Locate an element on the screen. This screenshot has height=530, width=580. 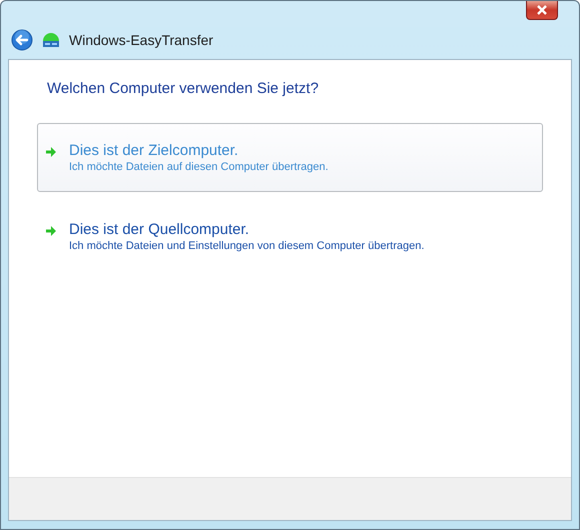
window-title: Windows-EasyTransfer is located at coordinates (141, 40).